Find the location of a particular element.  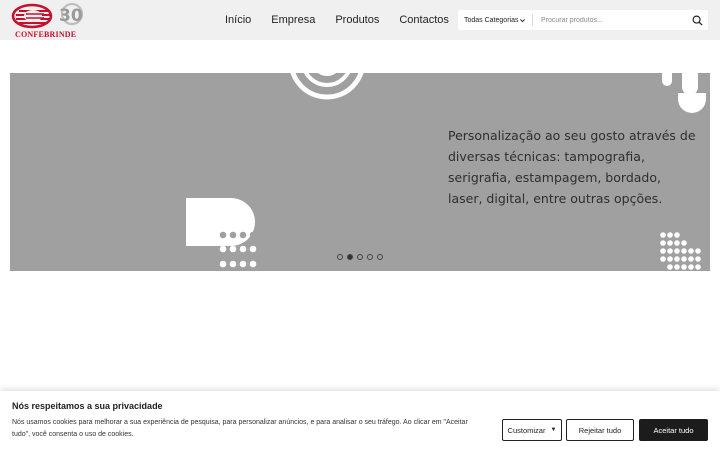

slider-pagination is located at coordinates (360, 257).